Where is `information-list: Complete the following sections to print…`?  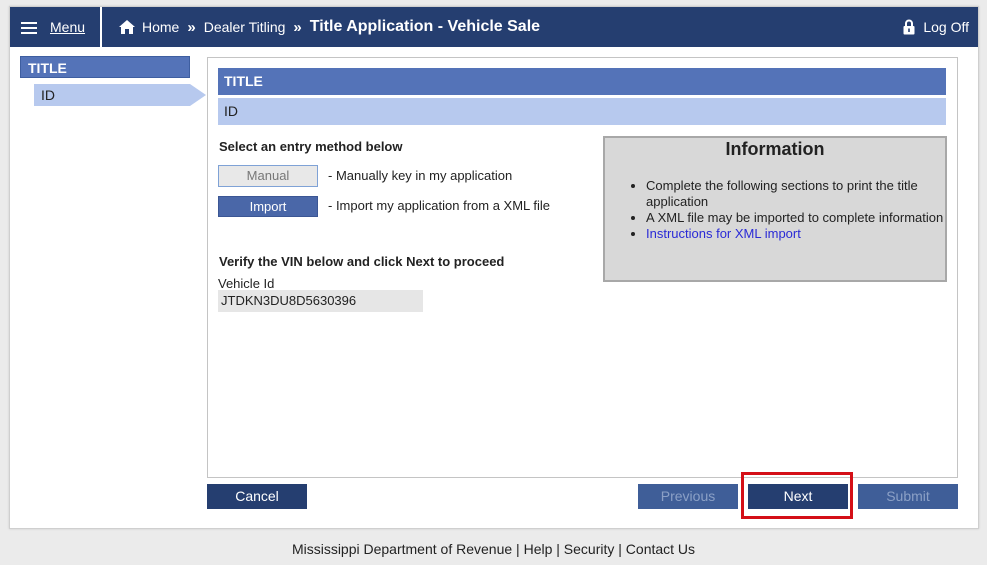
information-list: Complete the following sections to print… is located at coordinates (795, 210).